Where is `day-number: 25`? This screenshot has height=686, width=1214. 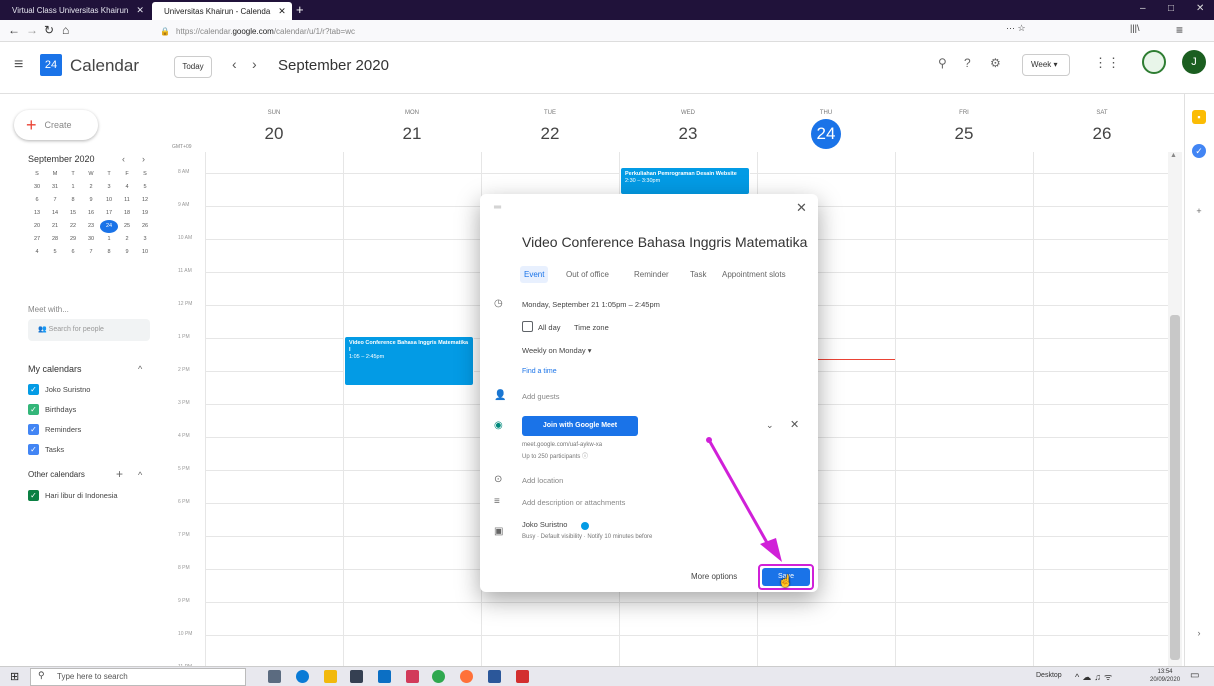
day-number: 25 is located at coordinates (964, 134).